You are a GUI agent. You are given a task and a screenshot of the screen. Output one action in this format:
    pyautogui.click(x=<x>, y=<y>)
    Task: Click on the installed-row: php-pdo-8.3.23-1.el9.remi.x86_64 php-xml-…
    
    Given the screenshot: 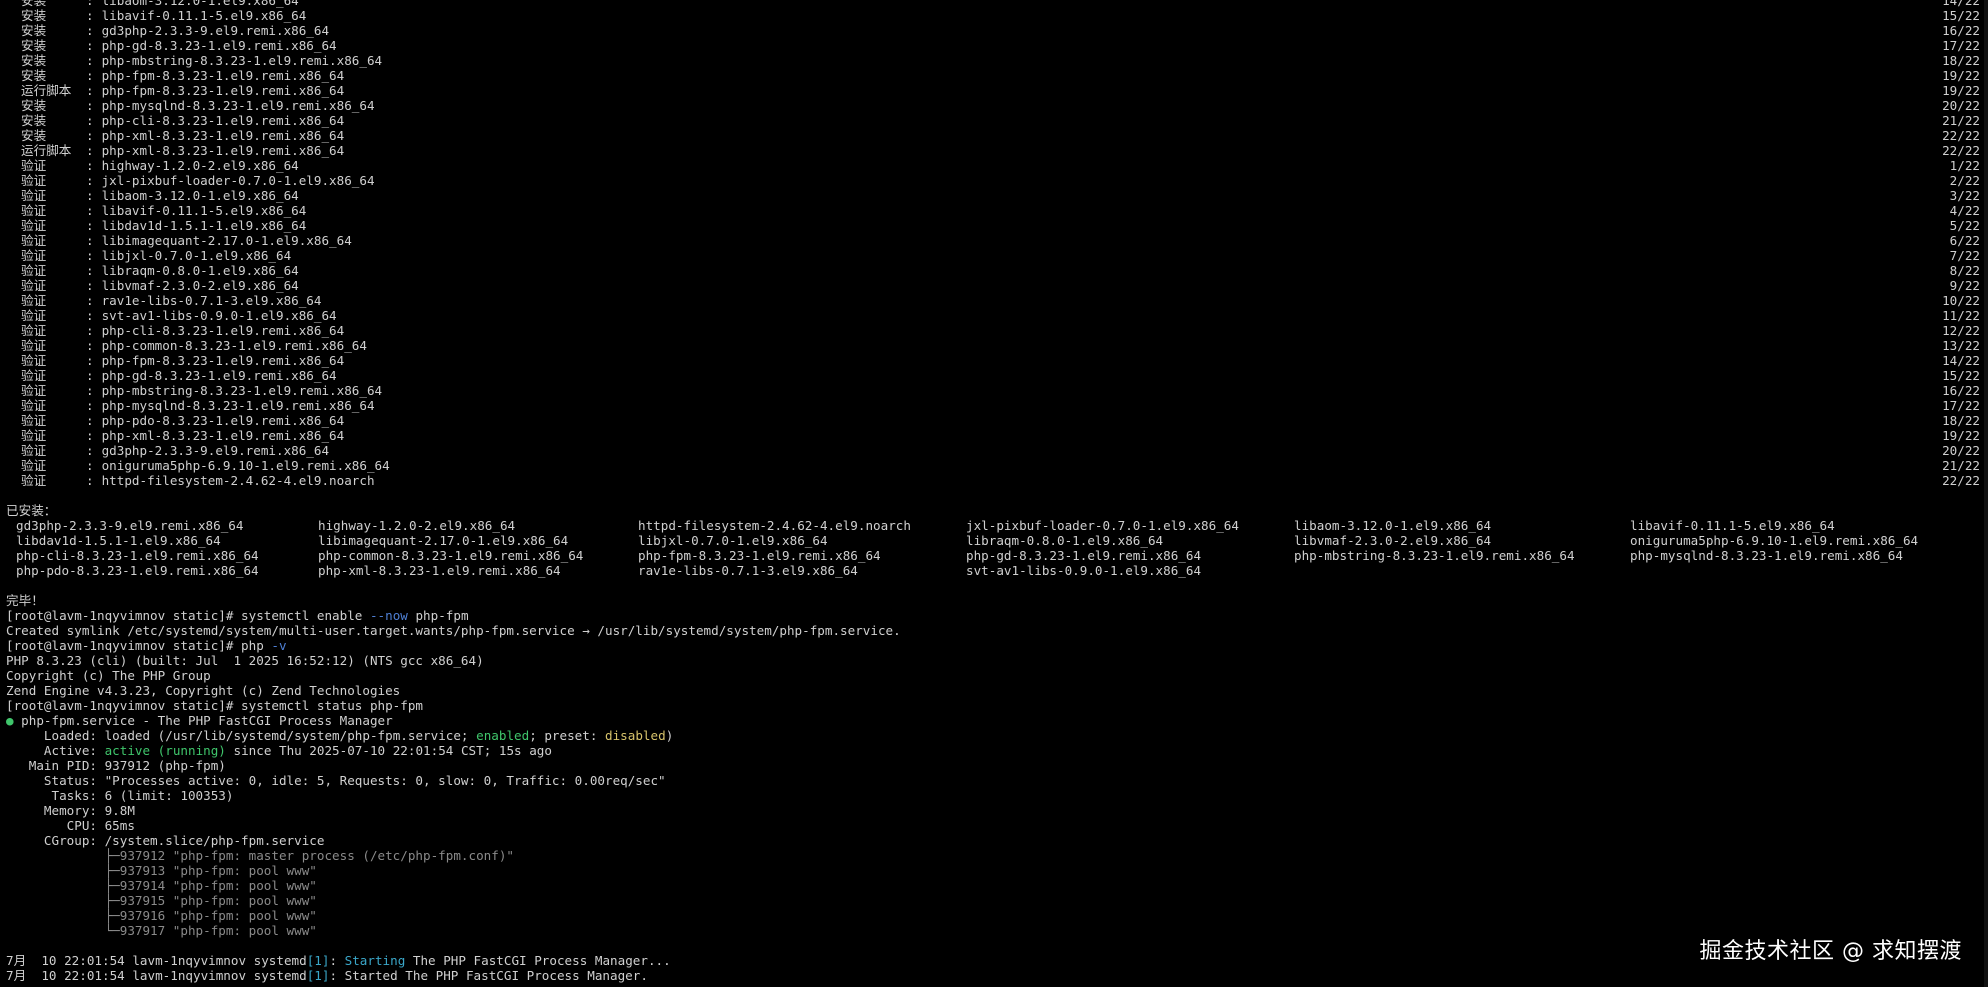 What is the action you would take?
    pyautogui.click(x=994, y=570)
    